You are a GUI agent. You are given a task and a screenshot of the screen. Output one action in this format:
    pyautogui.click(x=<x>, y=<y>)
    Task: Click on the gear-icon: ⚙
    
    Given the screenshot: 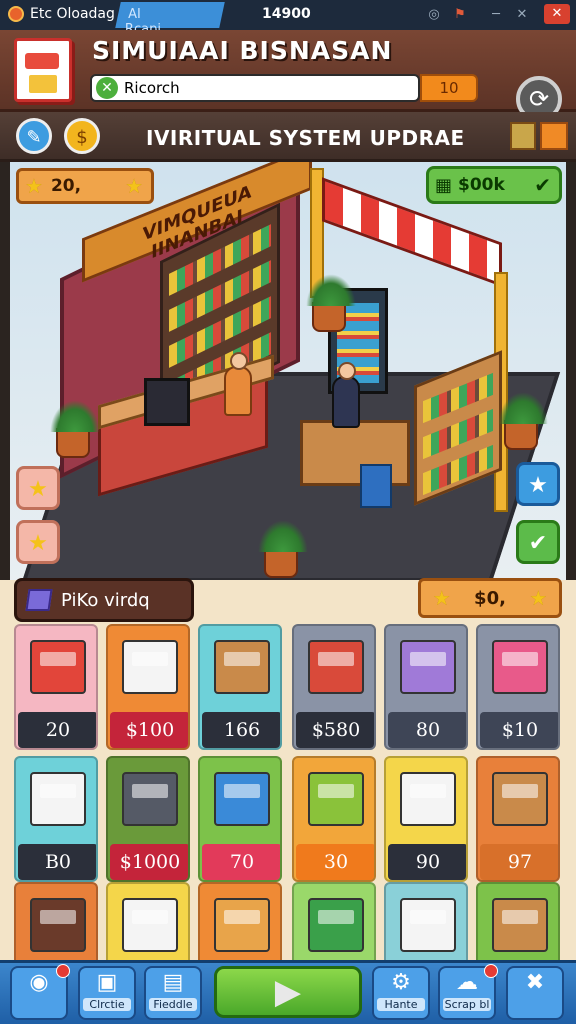 What is the action you would take?
    pyautogui.click(x=401, y=982)
    